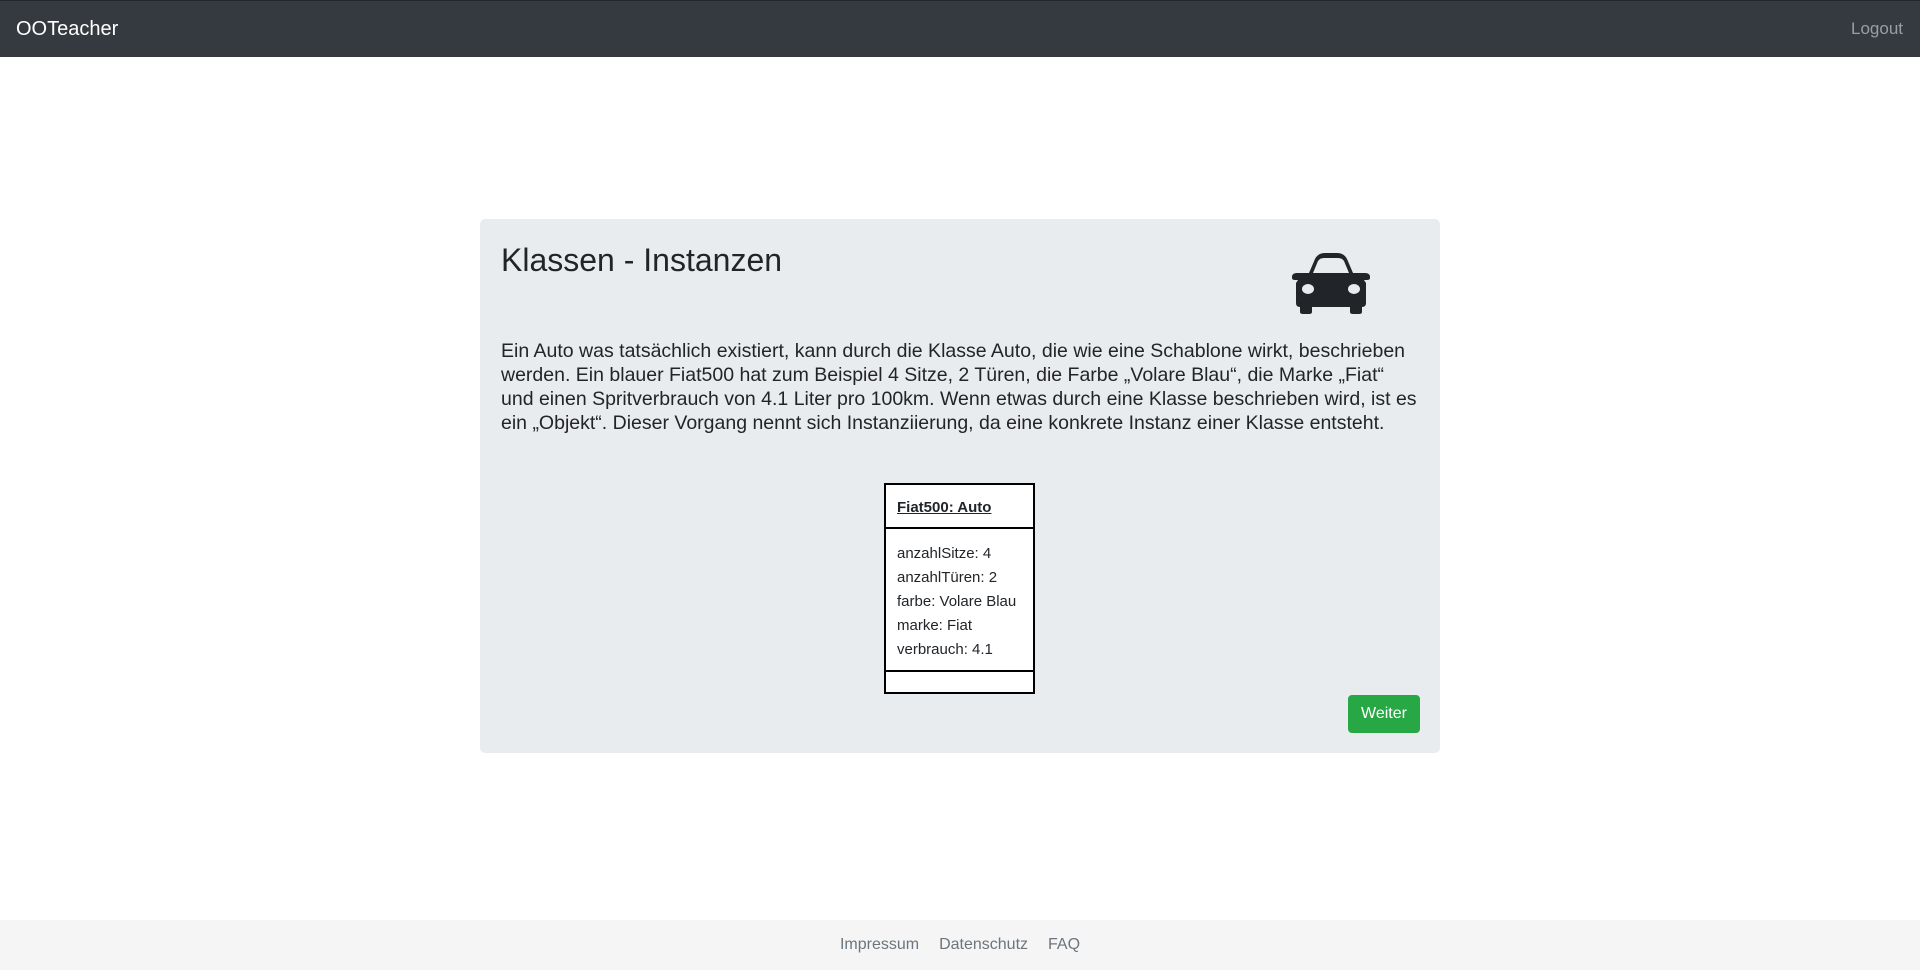 This screenshot has height=970, width=1920. What do you see at coordinates (1331, 283) in the screenshot?
I see `car-icon` at bounding box center [1331, 283].